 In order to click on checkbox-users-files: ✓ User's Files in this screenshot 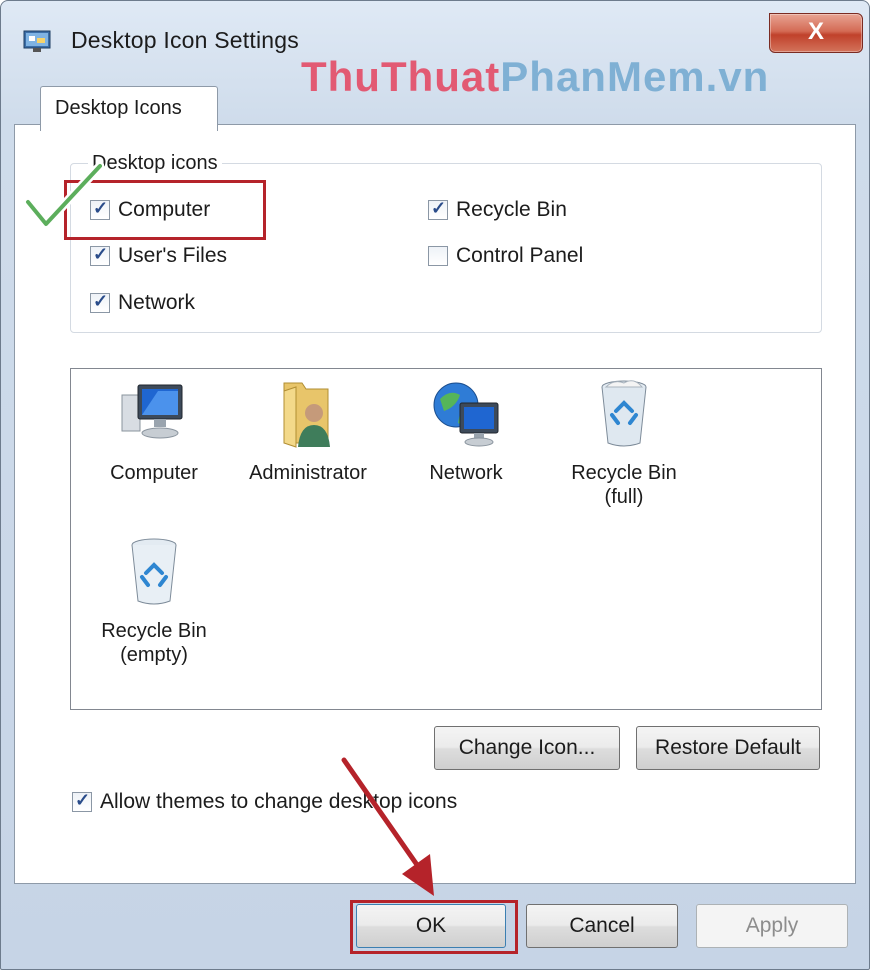, I will do `click(158, 256)`.